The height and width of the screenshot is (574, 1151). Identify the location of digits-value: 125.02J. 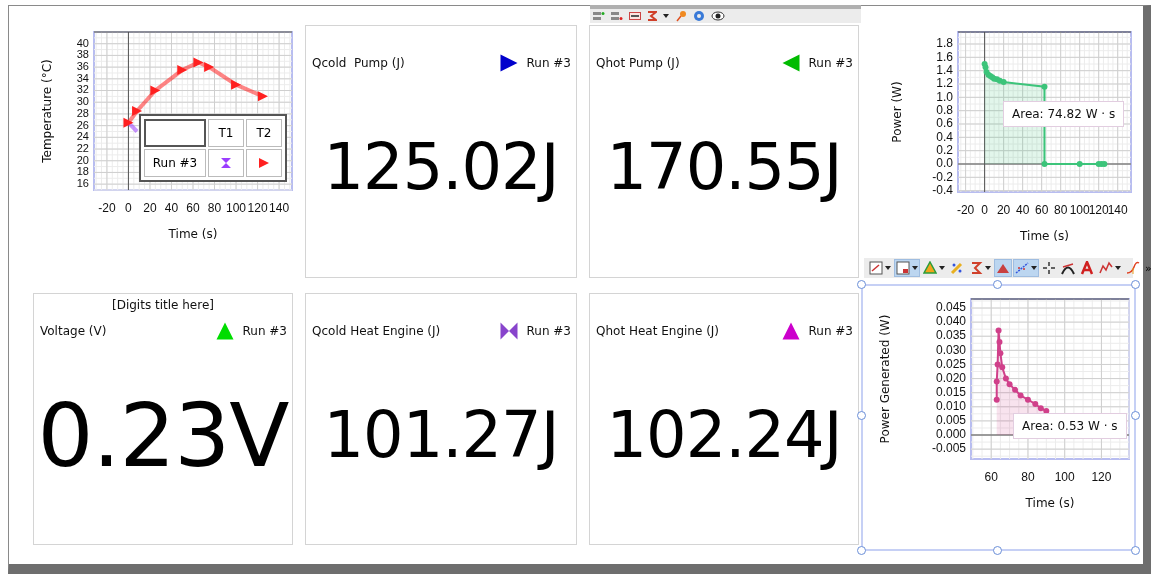
(441, 168).